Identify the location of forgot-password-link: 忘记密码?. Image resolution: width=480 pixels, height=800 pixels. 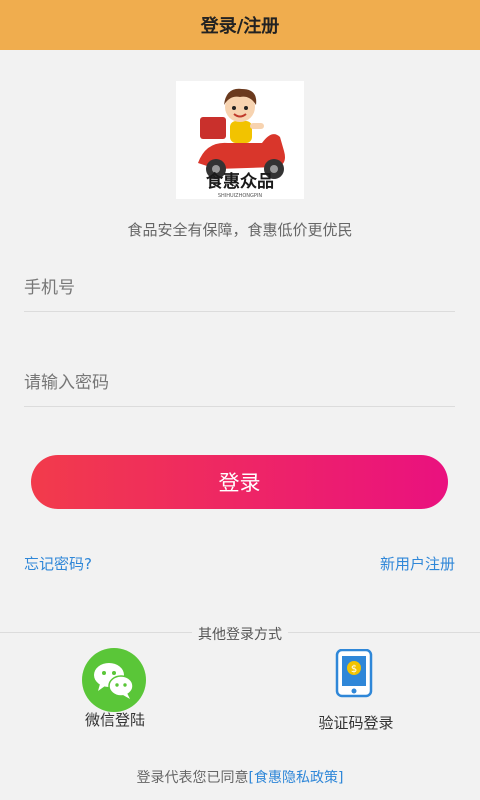
(58, 563).